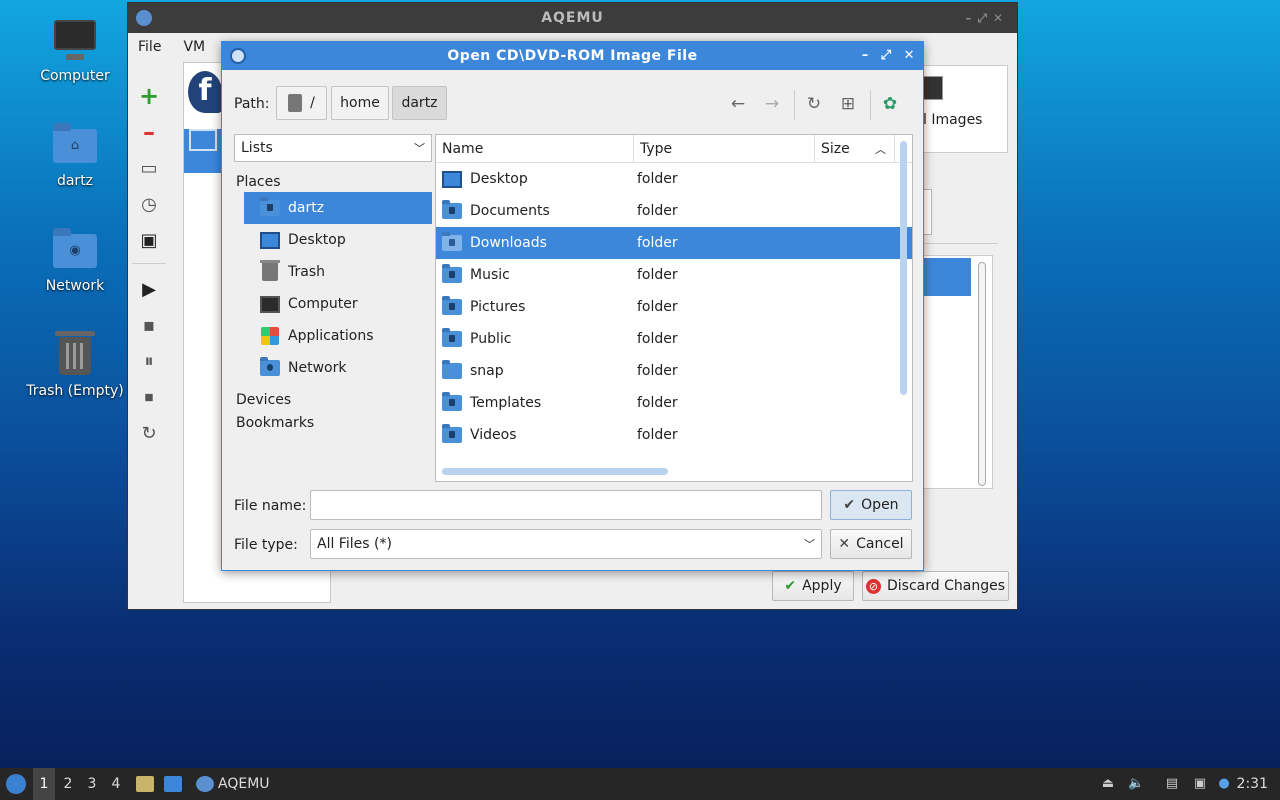  Describe the element at coordinates (982, 374) in the screenshot. I see `device-list-scrollbar` at that location.